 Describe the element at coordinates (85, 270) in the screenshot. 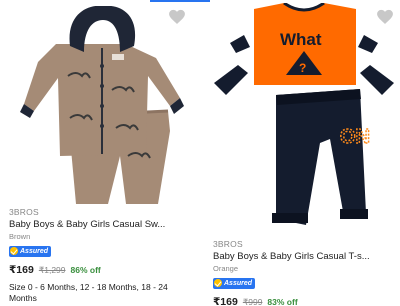

I see `discount-label: 86% off` at that location.